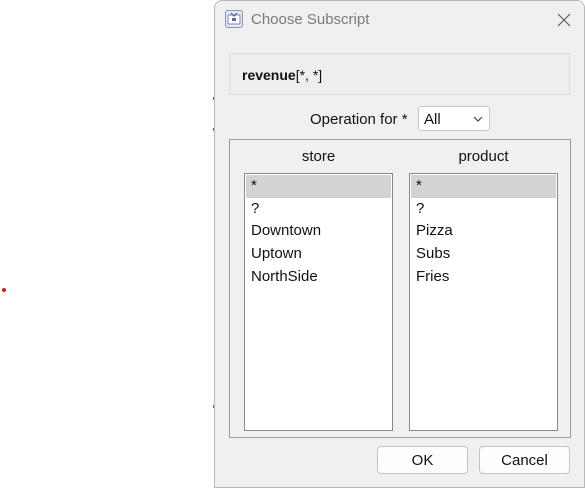 This screenshot has width=585, height=488. I want to click on ok-button: OK, so click(422, 460).